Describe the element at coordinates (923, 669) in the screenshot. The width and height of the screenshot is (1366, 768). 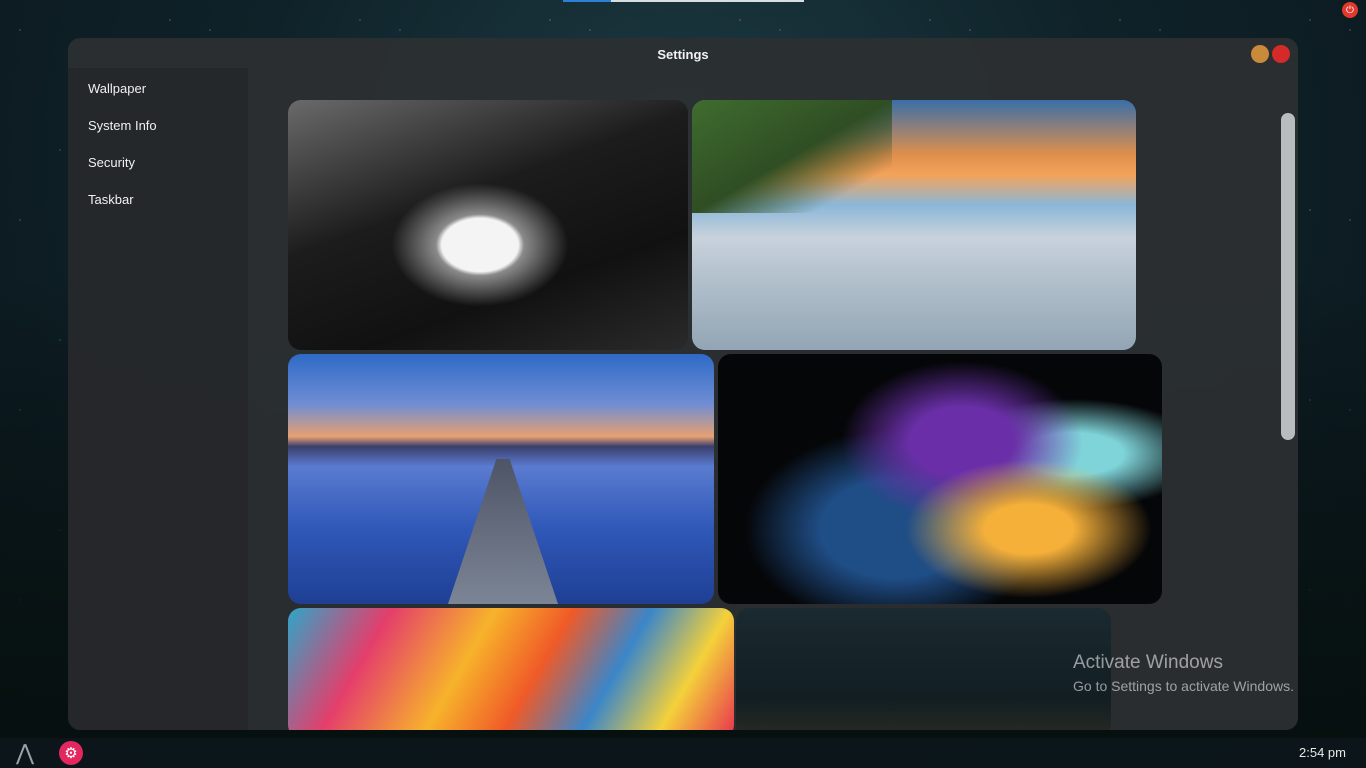
I see `wallpaper-thumb-night-sky` at that location.